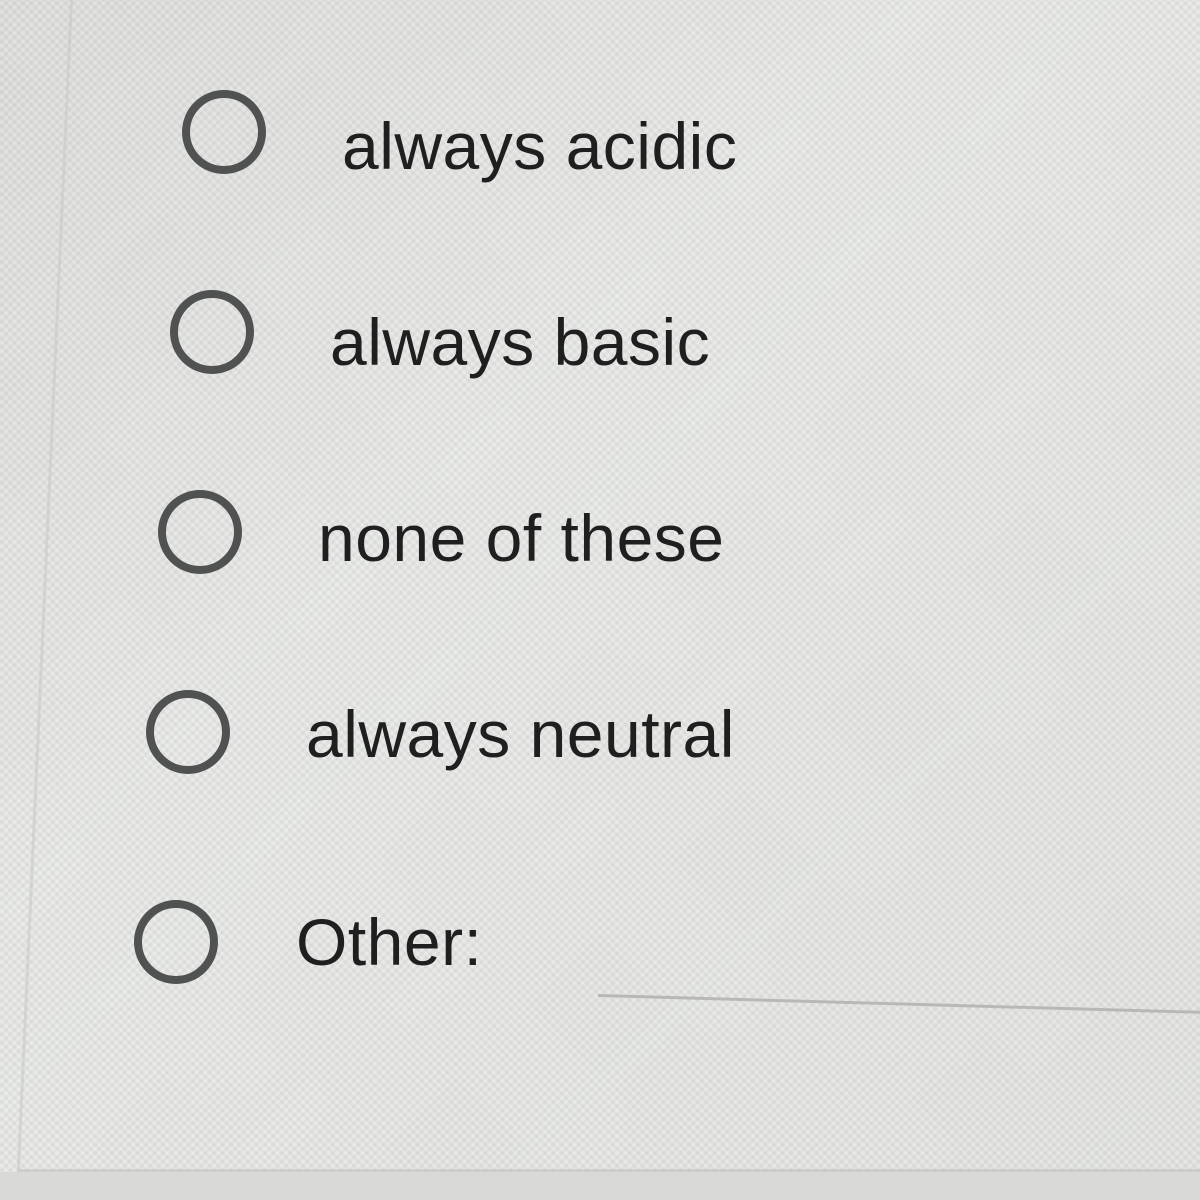  What do you see at coordinates (898, 1004) in the screenshot?
I see `other-text-input` at bounding box center [898, 1004].